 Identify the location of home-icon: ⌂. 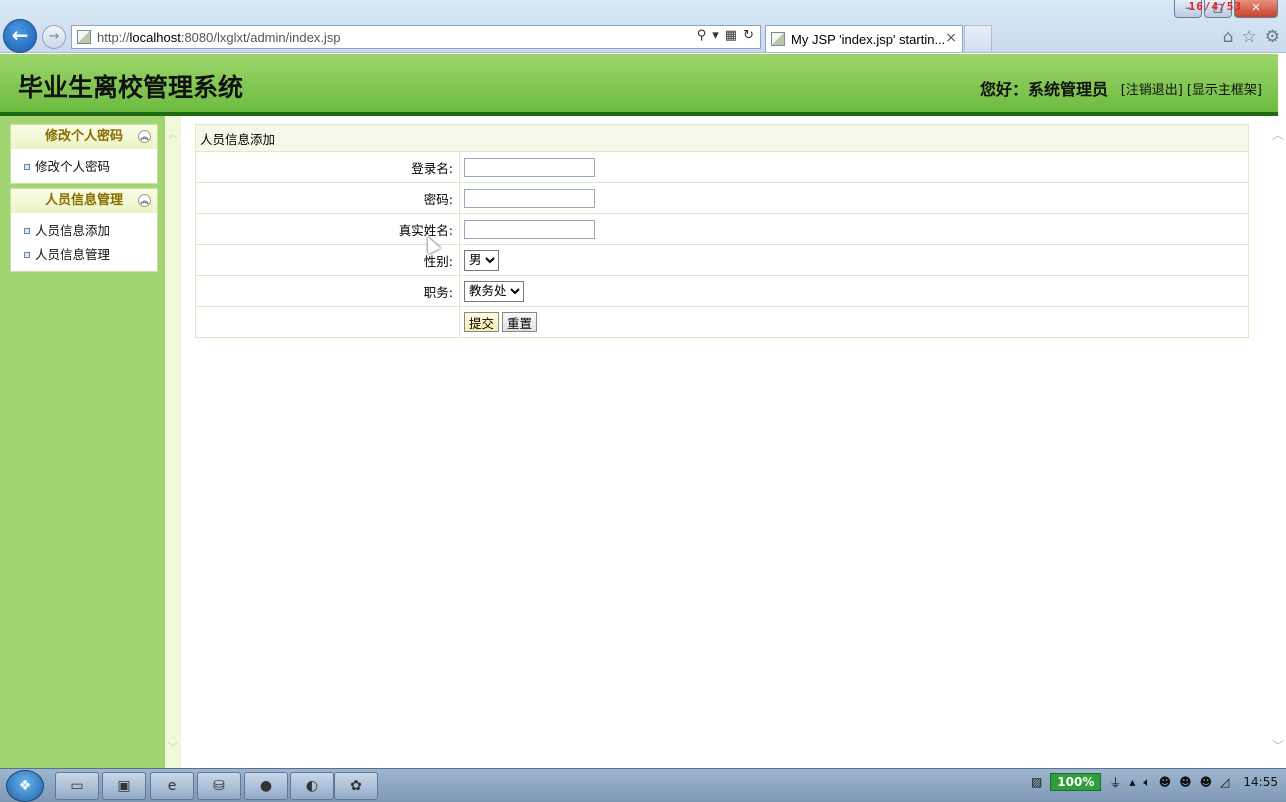
(1228, 37).